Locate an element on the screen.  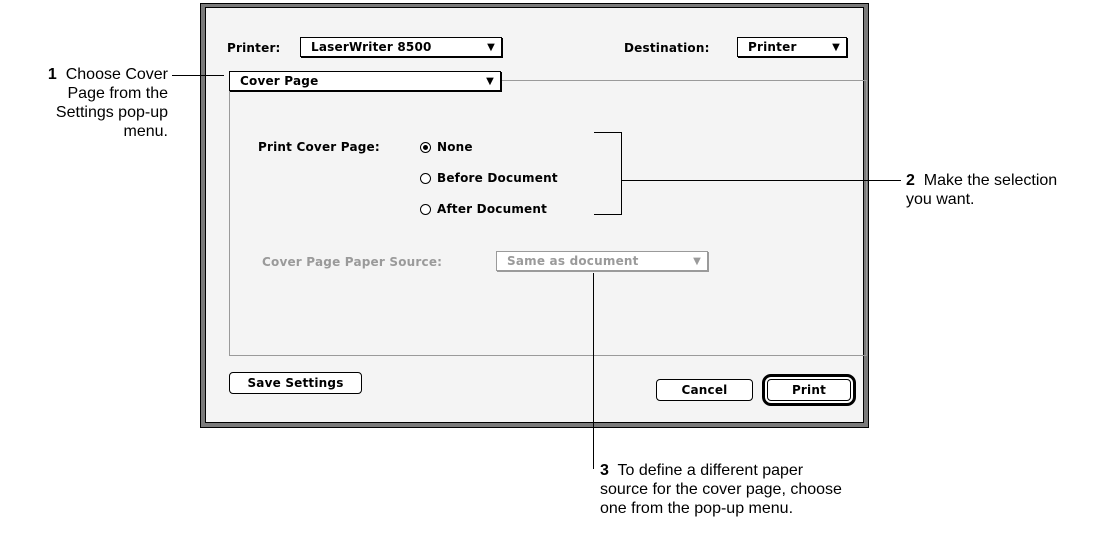
destination-popup: Printer ▼ is located at coordinates (792, 47).